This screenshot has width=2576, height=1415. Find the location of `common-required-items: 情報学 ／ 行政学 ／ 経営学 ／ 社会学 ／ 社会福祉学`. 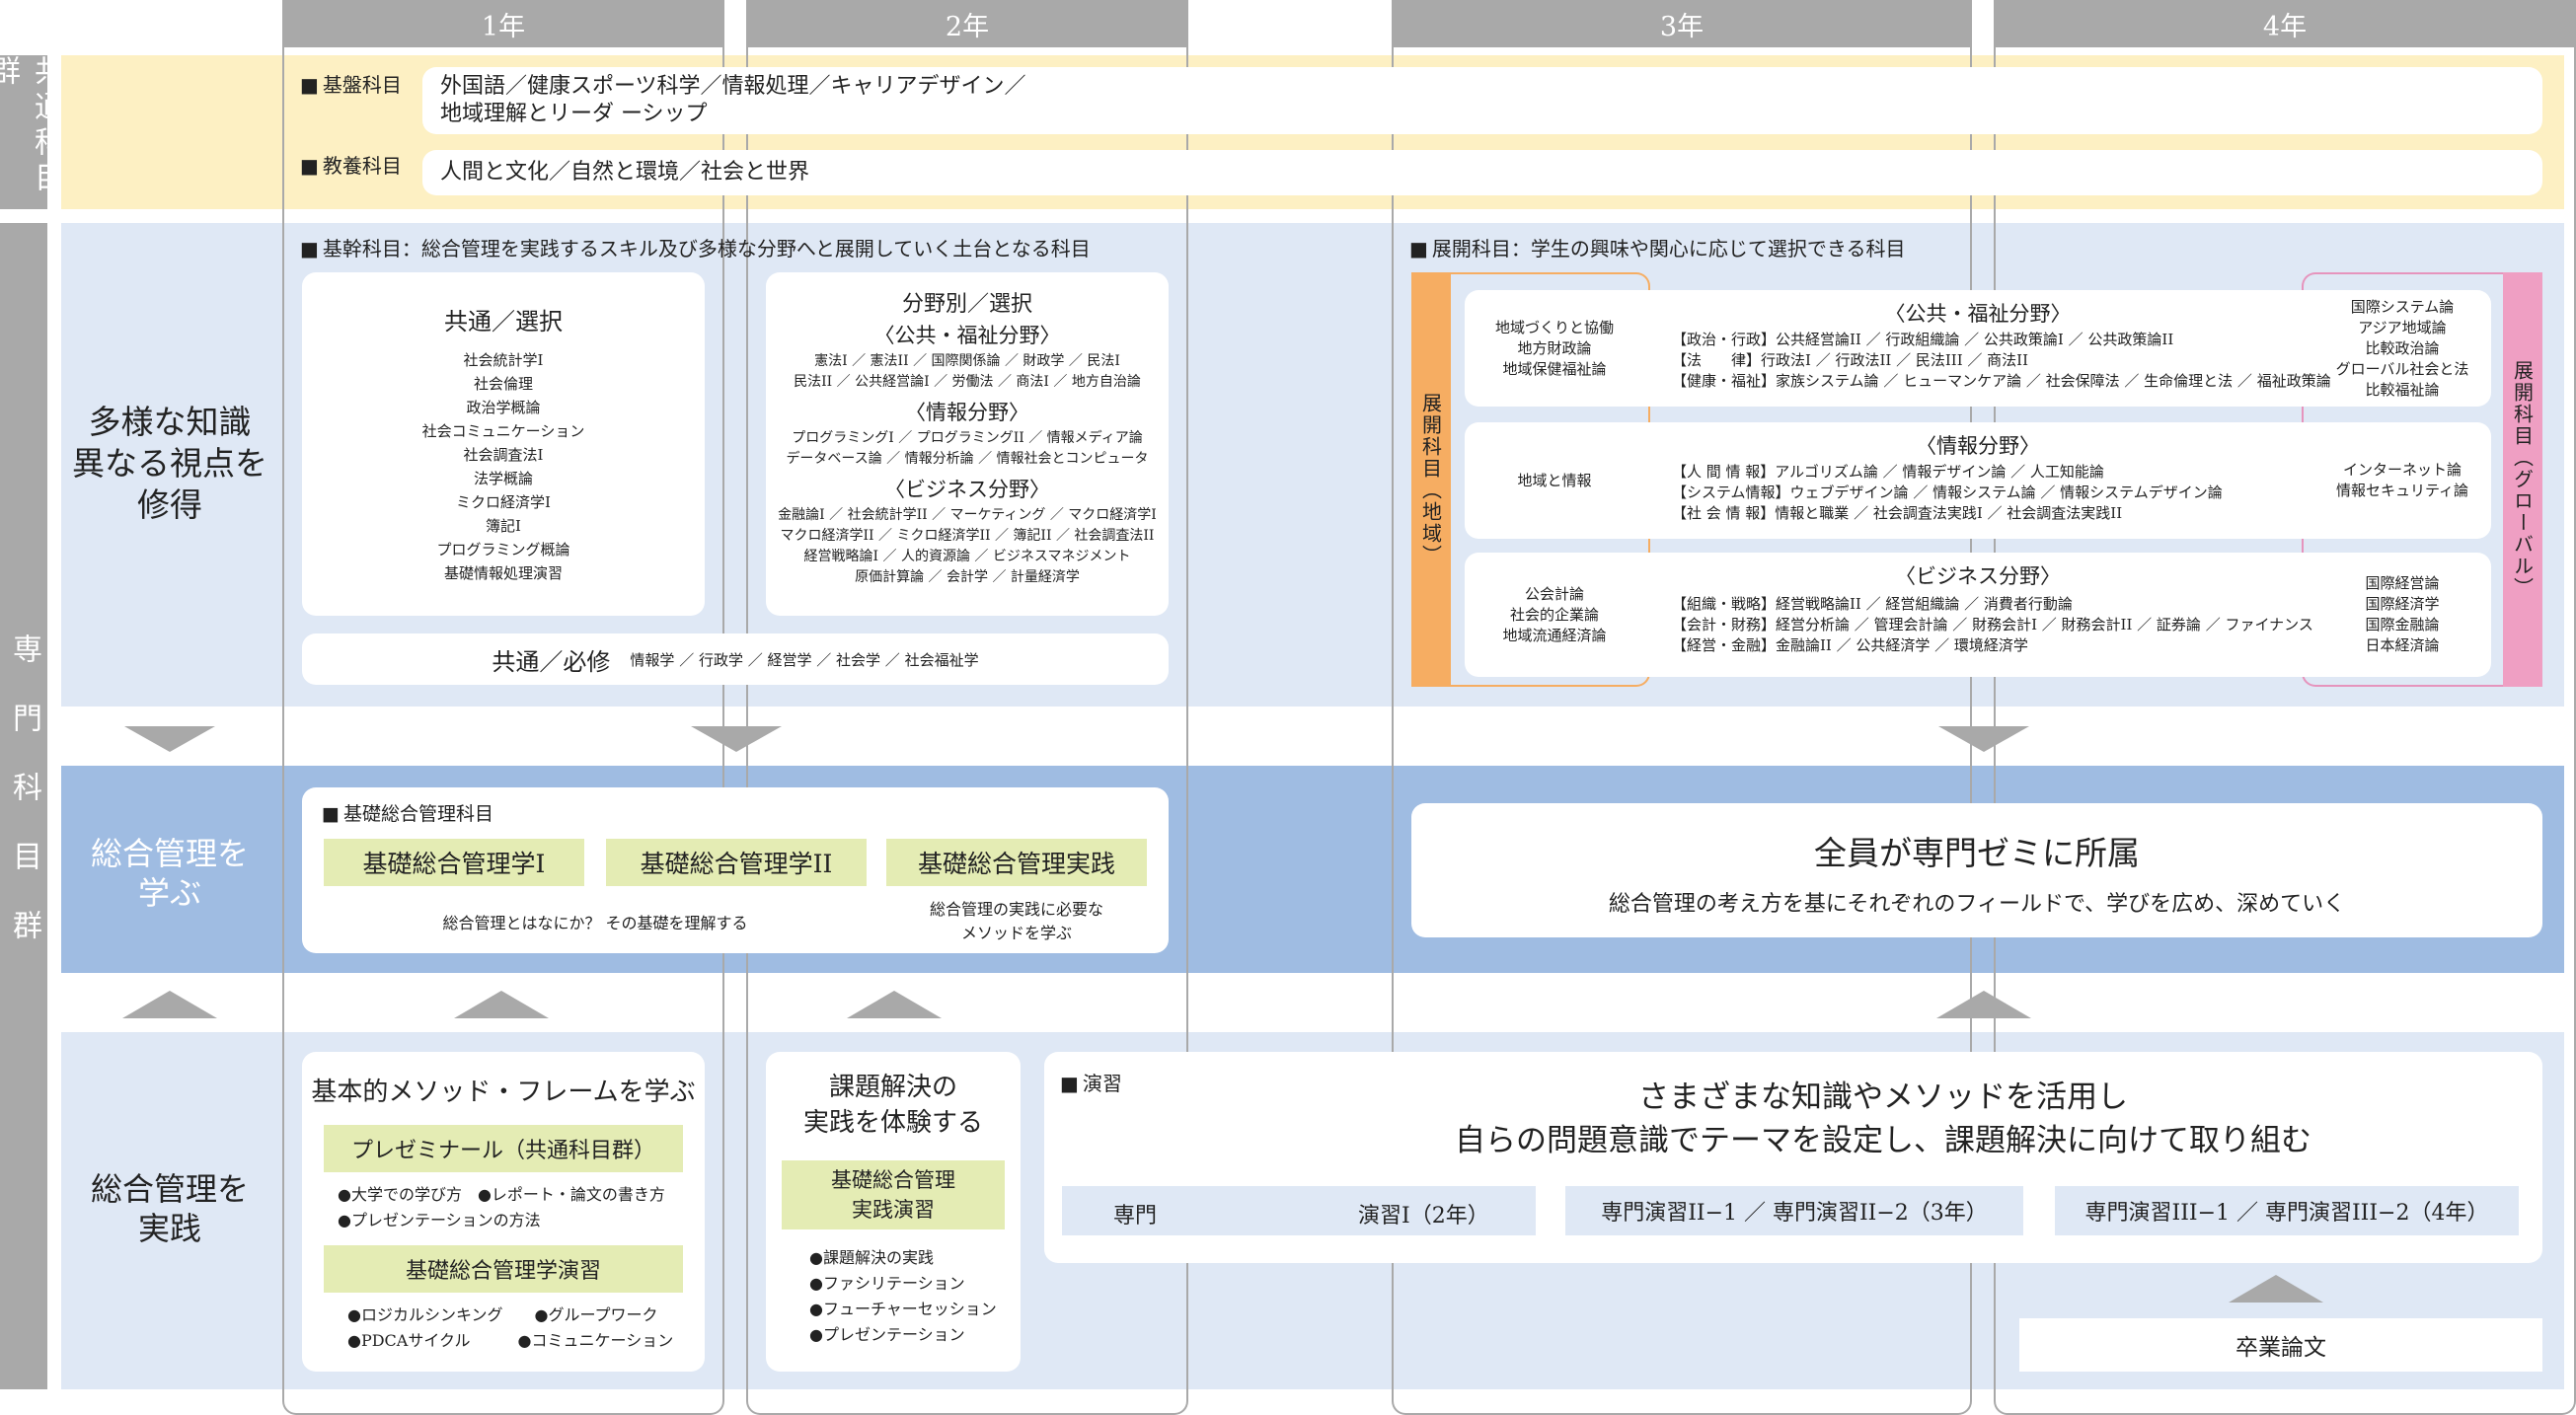

common-required-items: 情報学 ／ 行政学 ／ 経営学 ／ 社会学 ／ 社会福祉学 is located at coordinates (804, 659).